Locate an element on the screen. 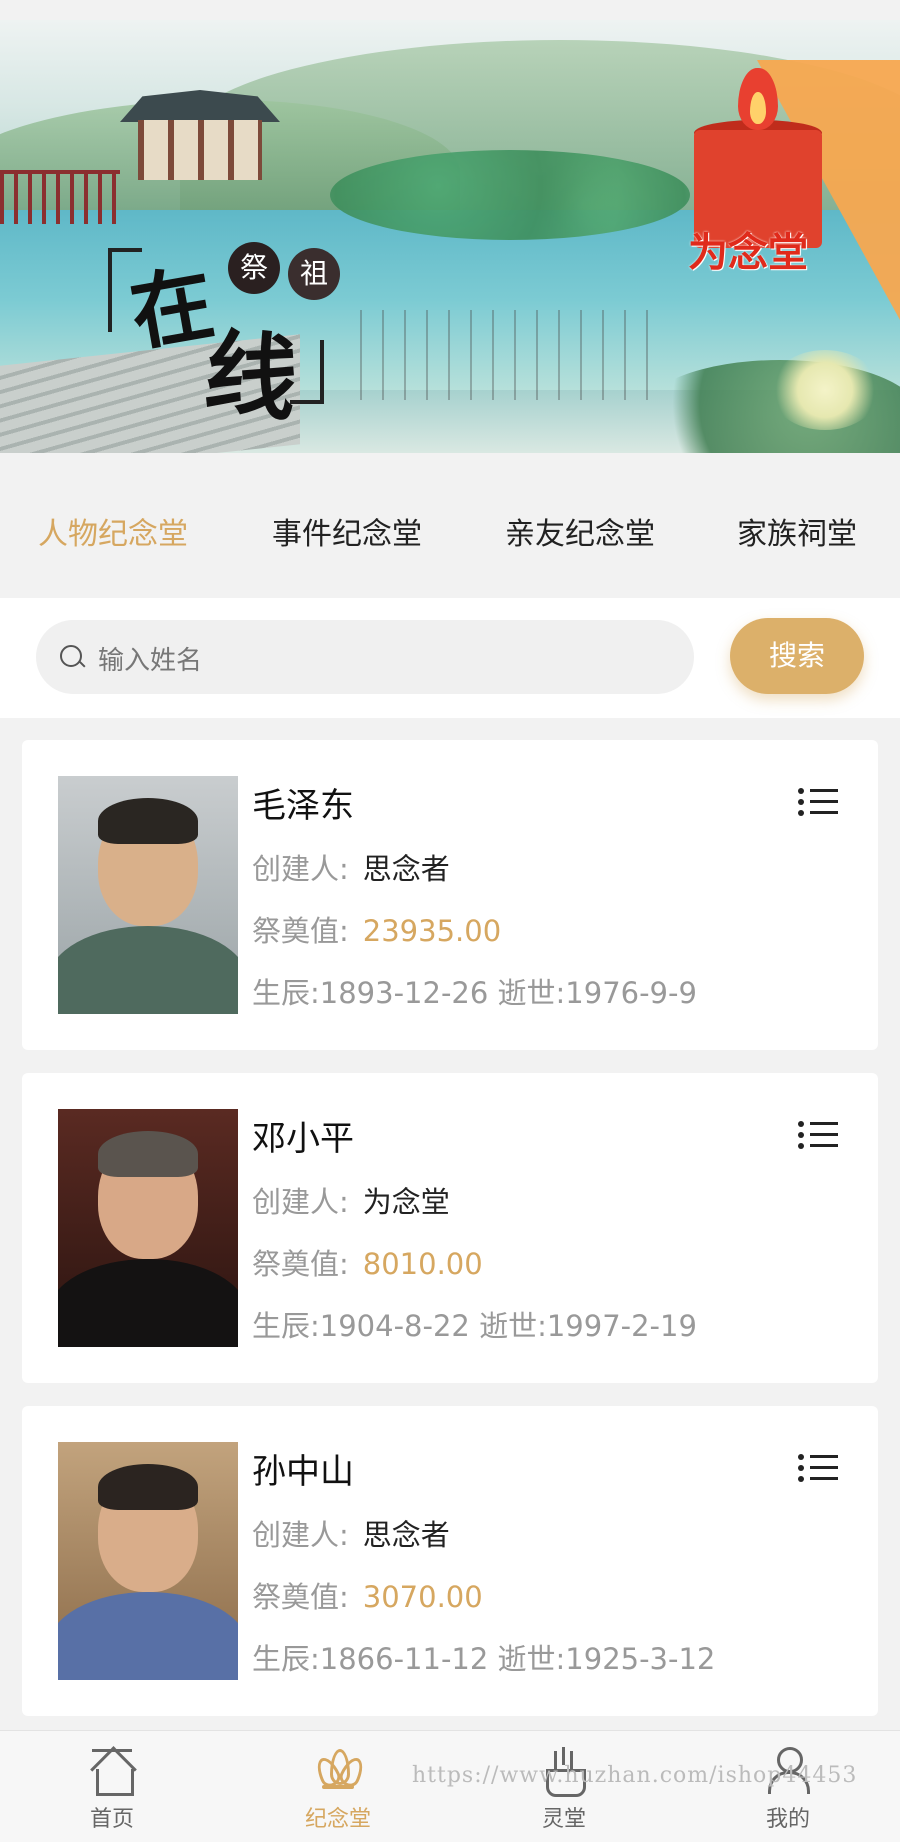  banner-flower is located at coordinates (825, 390).